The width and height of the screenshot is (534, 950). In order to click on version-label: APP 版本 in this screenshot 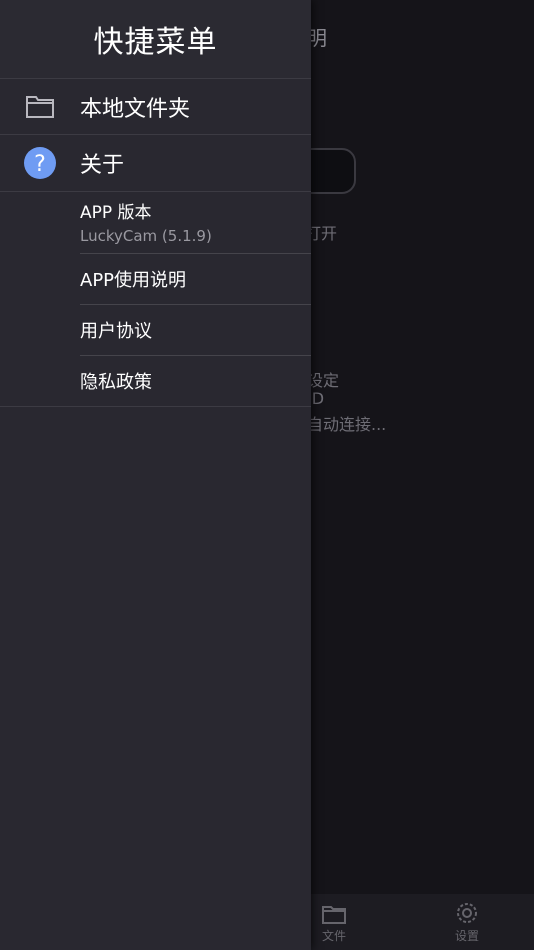, I will do `click(116, 213)`.